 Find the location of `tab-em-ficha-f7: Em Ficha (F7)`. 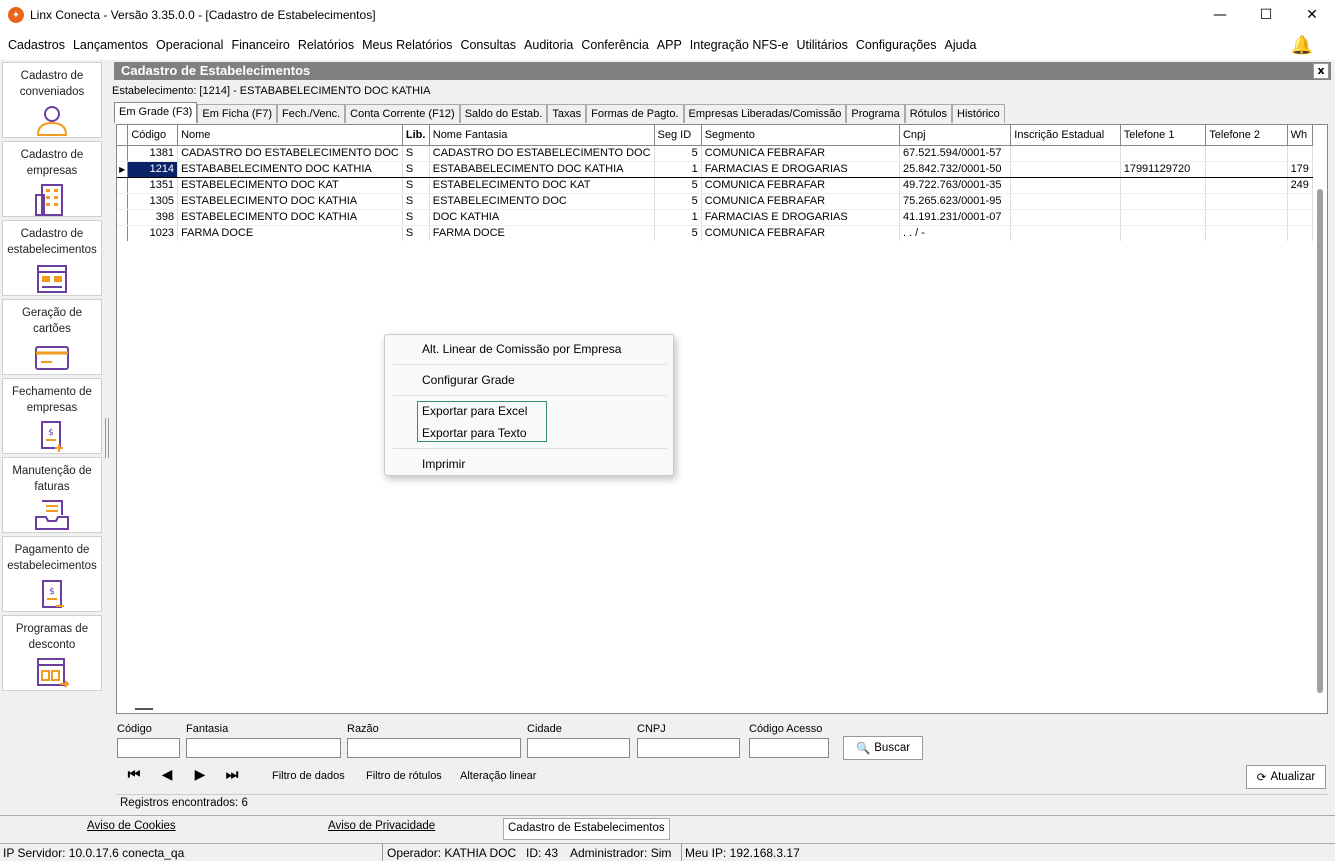

tab-em-ficha-f7: Em Ficha (F7) is located at coordinates (237, 113).